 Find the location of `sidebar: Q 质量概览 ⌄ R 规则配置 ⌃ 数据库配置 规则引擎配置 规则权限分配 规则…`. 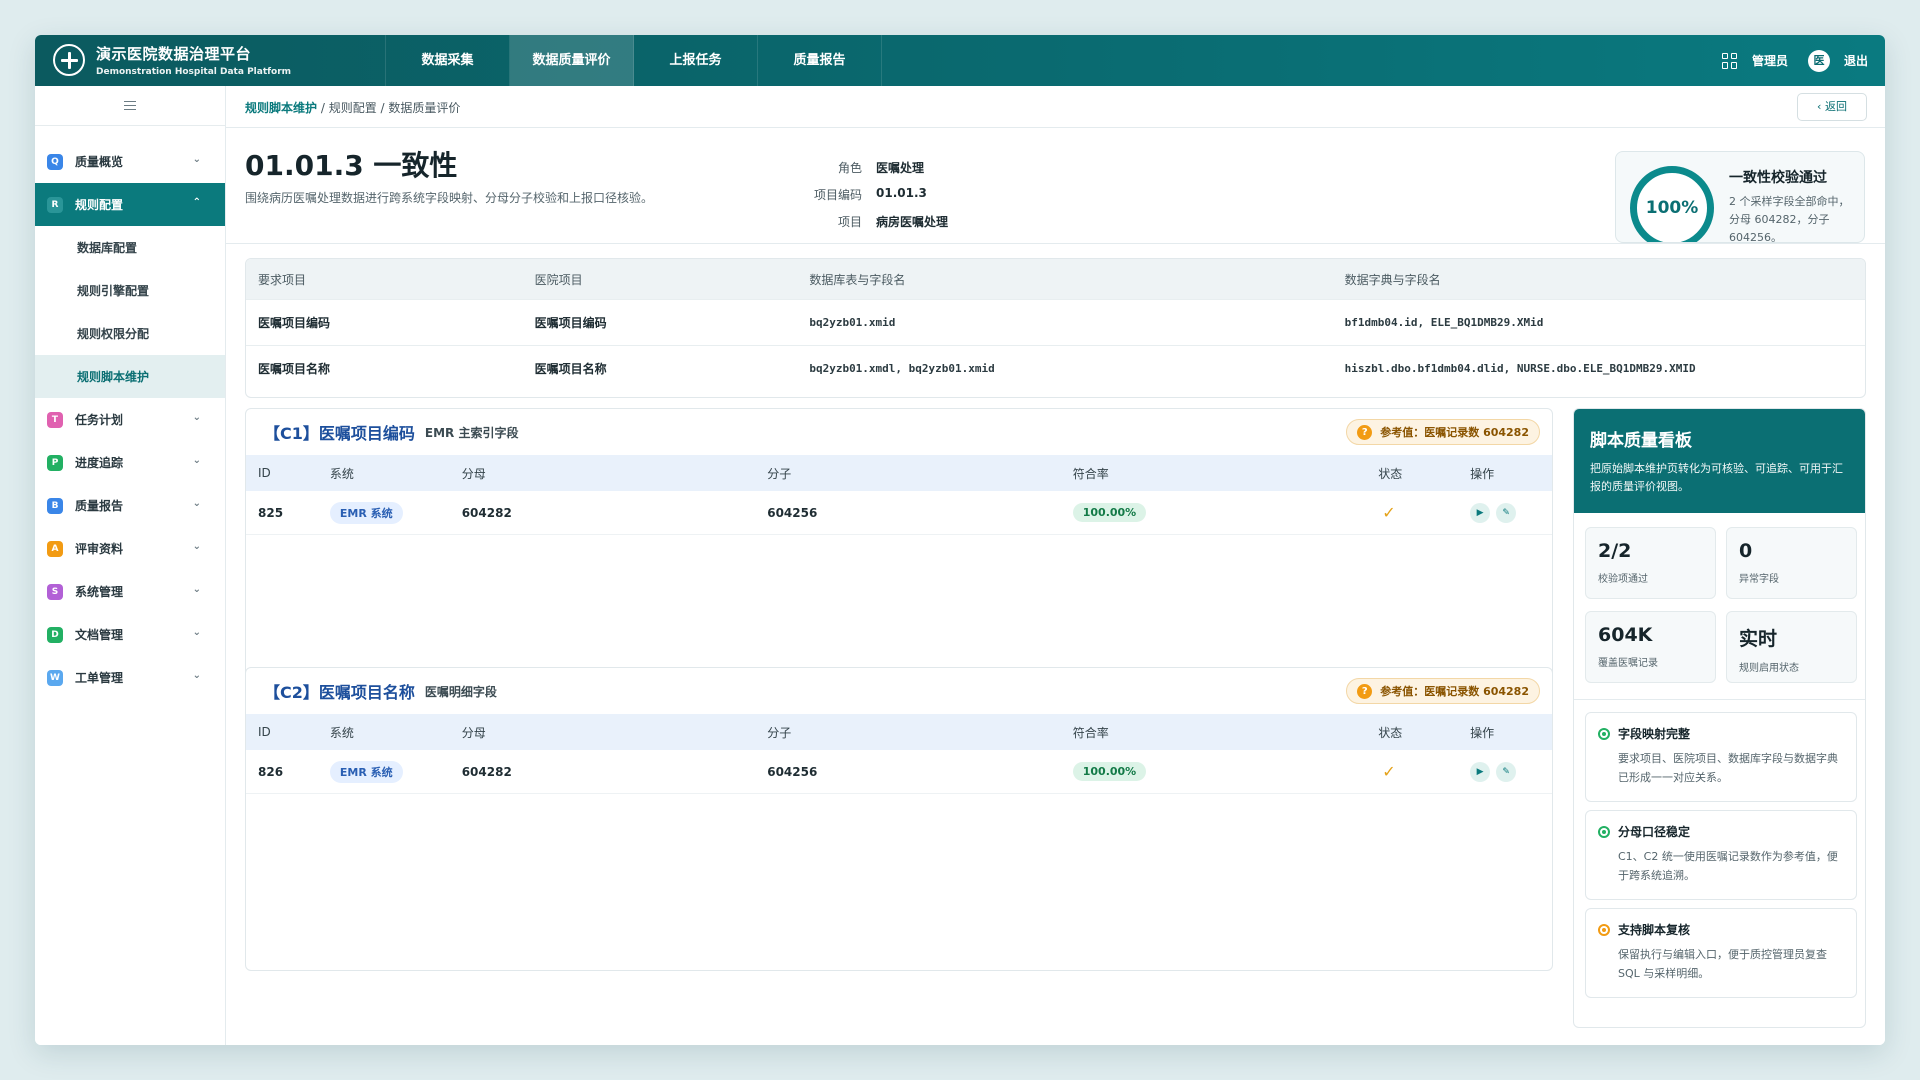

sidebar: Q 质量概览 ⌄ R 规则配置 ⌃ 数据库配置 规则引擎配置 规则权限分配 规则… is located at coordinates (130, 565).